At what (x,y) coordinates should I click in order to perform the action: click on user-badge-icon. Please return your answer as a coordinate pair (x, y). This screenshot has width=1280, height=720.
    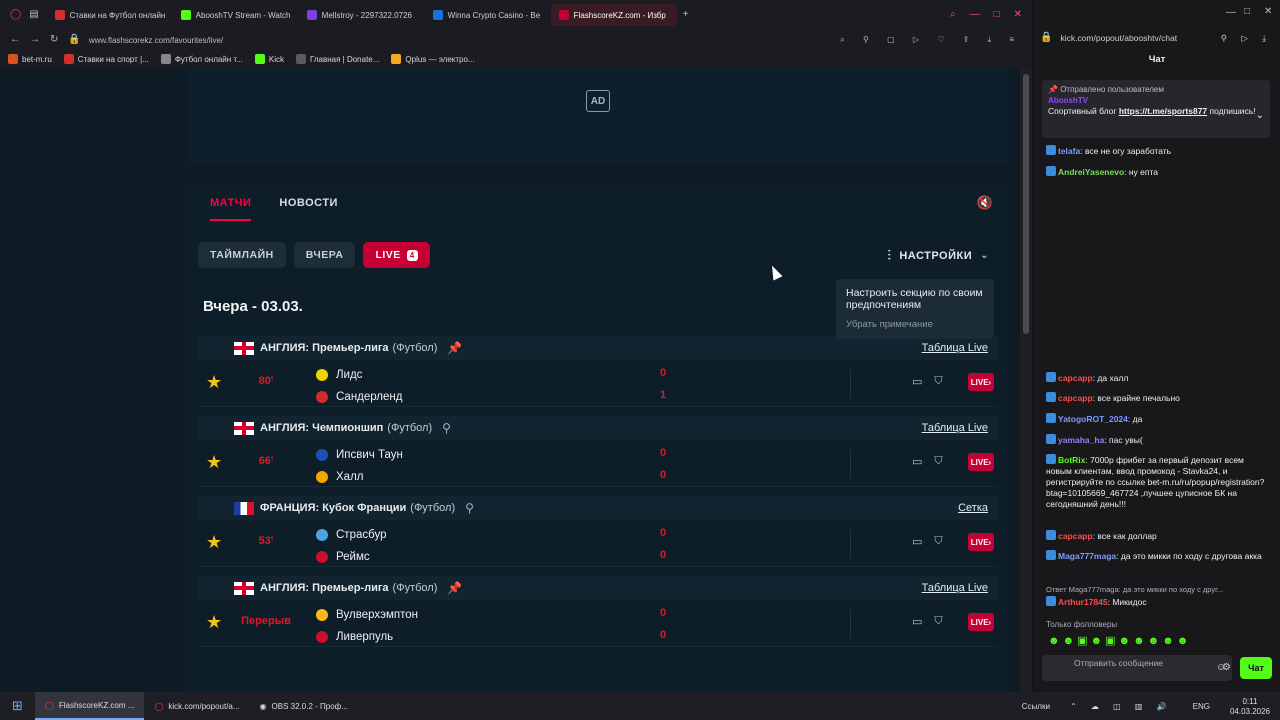
    Looking at the image, I should click on (1051, 377).